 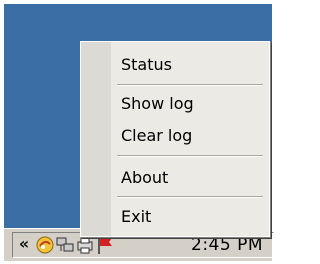 I want to click on menu-item-exit: Exit, so click(x=191, y=217).